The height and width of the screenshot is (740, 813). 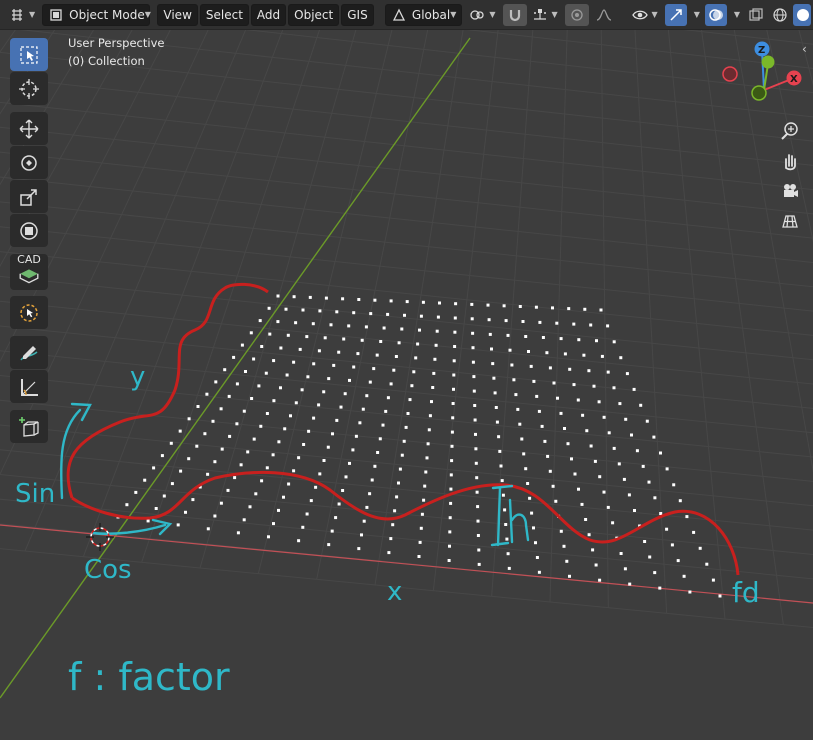 I want to click on menu-select: Select, so click(x=224, y=14).